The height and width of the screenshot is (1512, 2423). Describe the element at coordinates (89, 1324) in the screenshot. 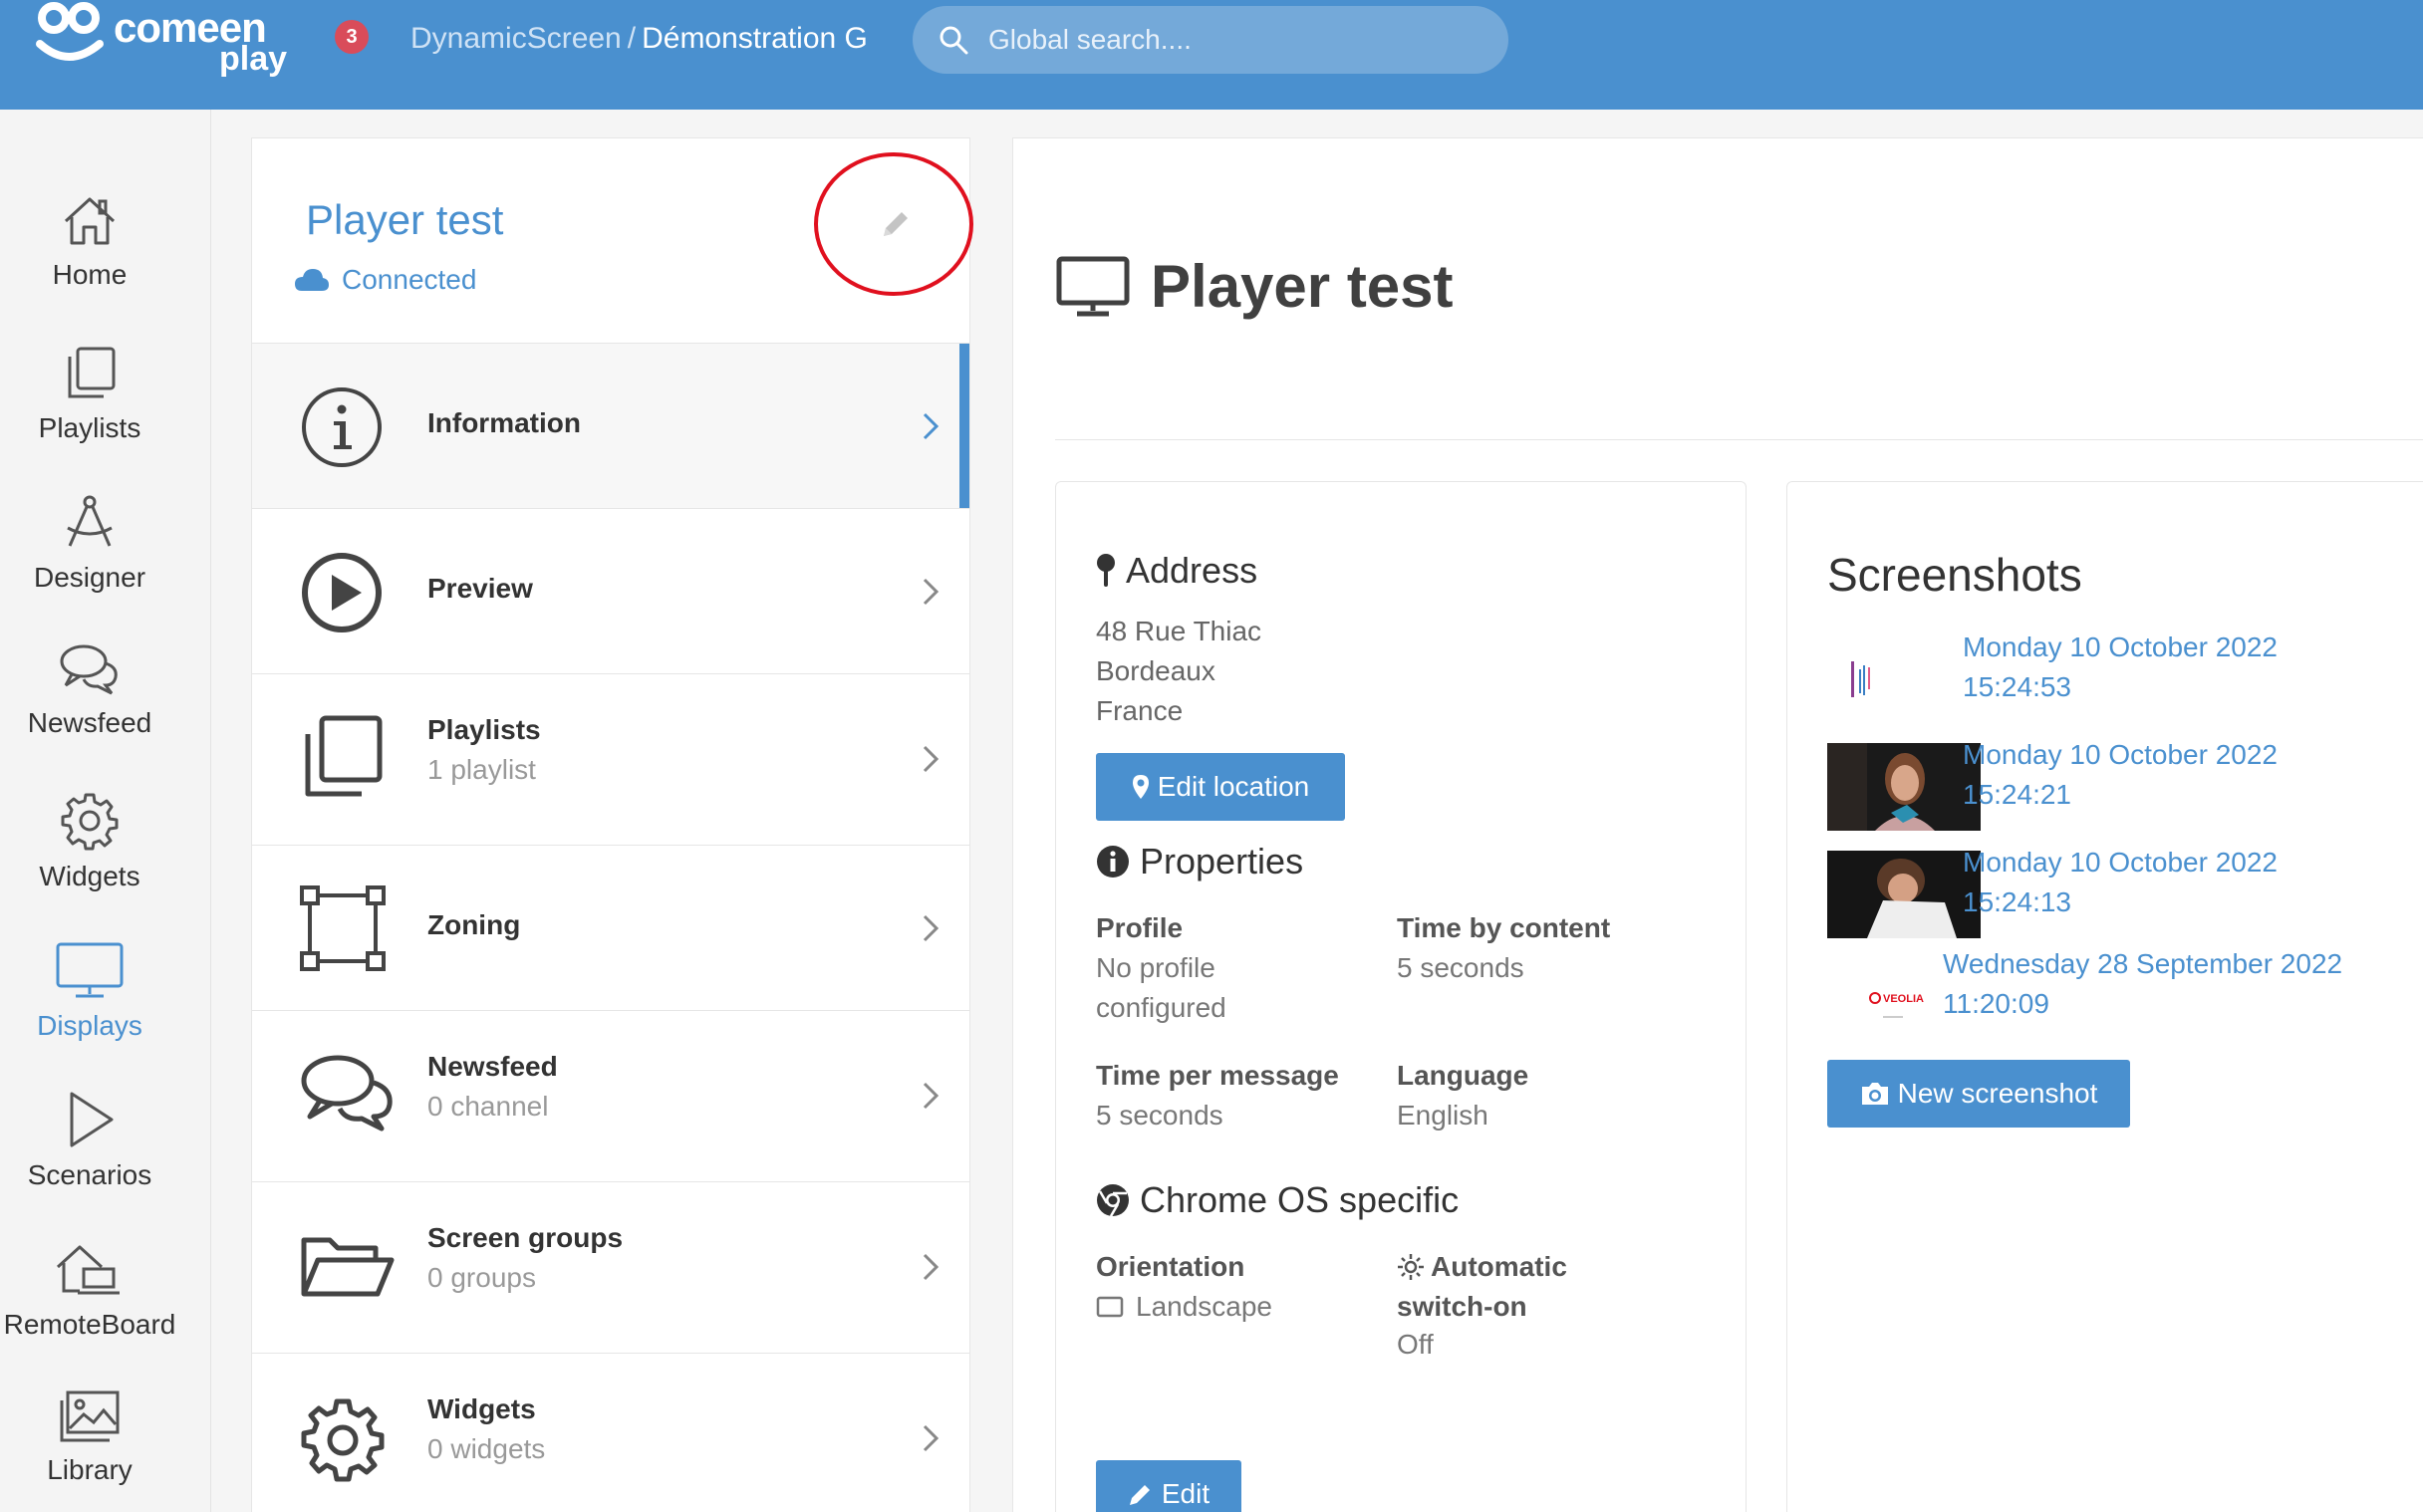

I see `nav-label: RemoteBoard` at that location.